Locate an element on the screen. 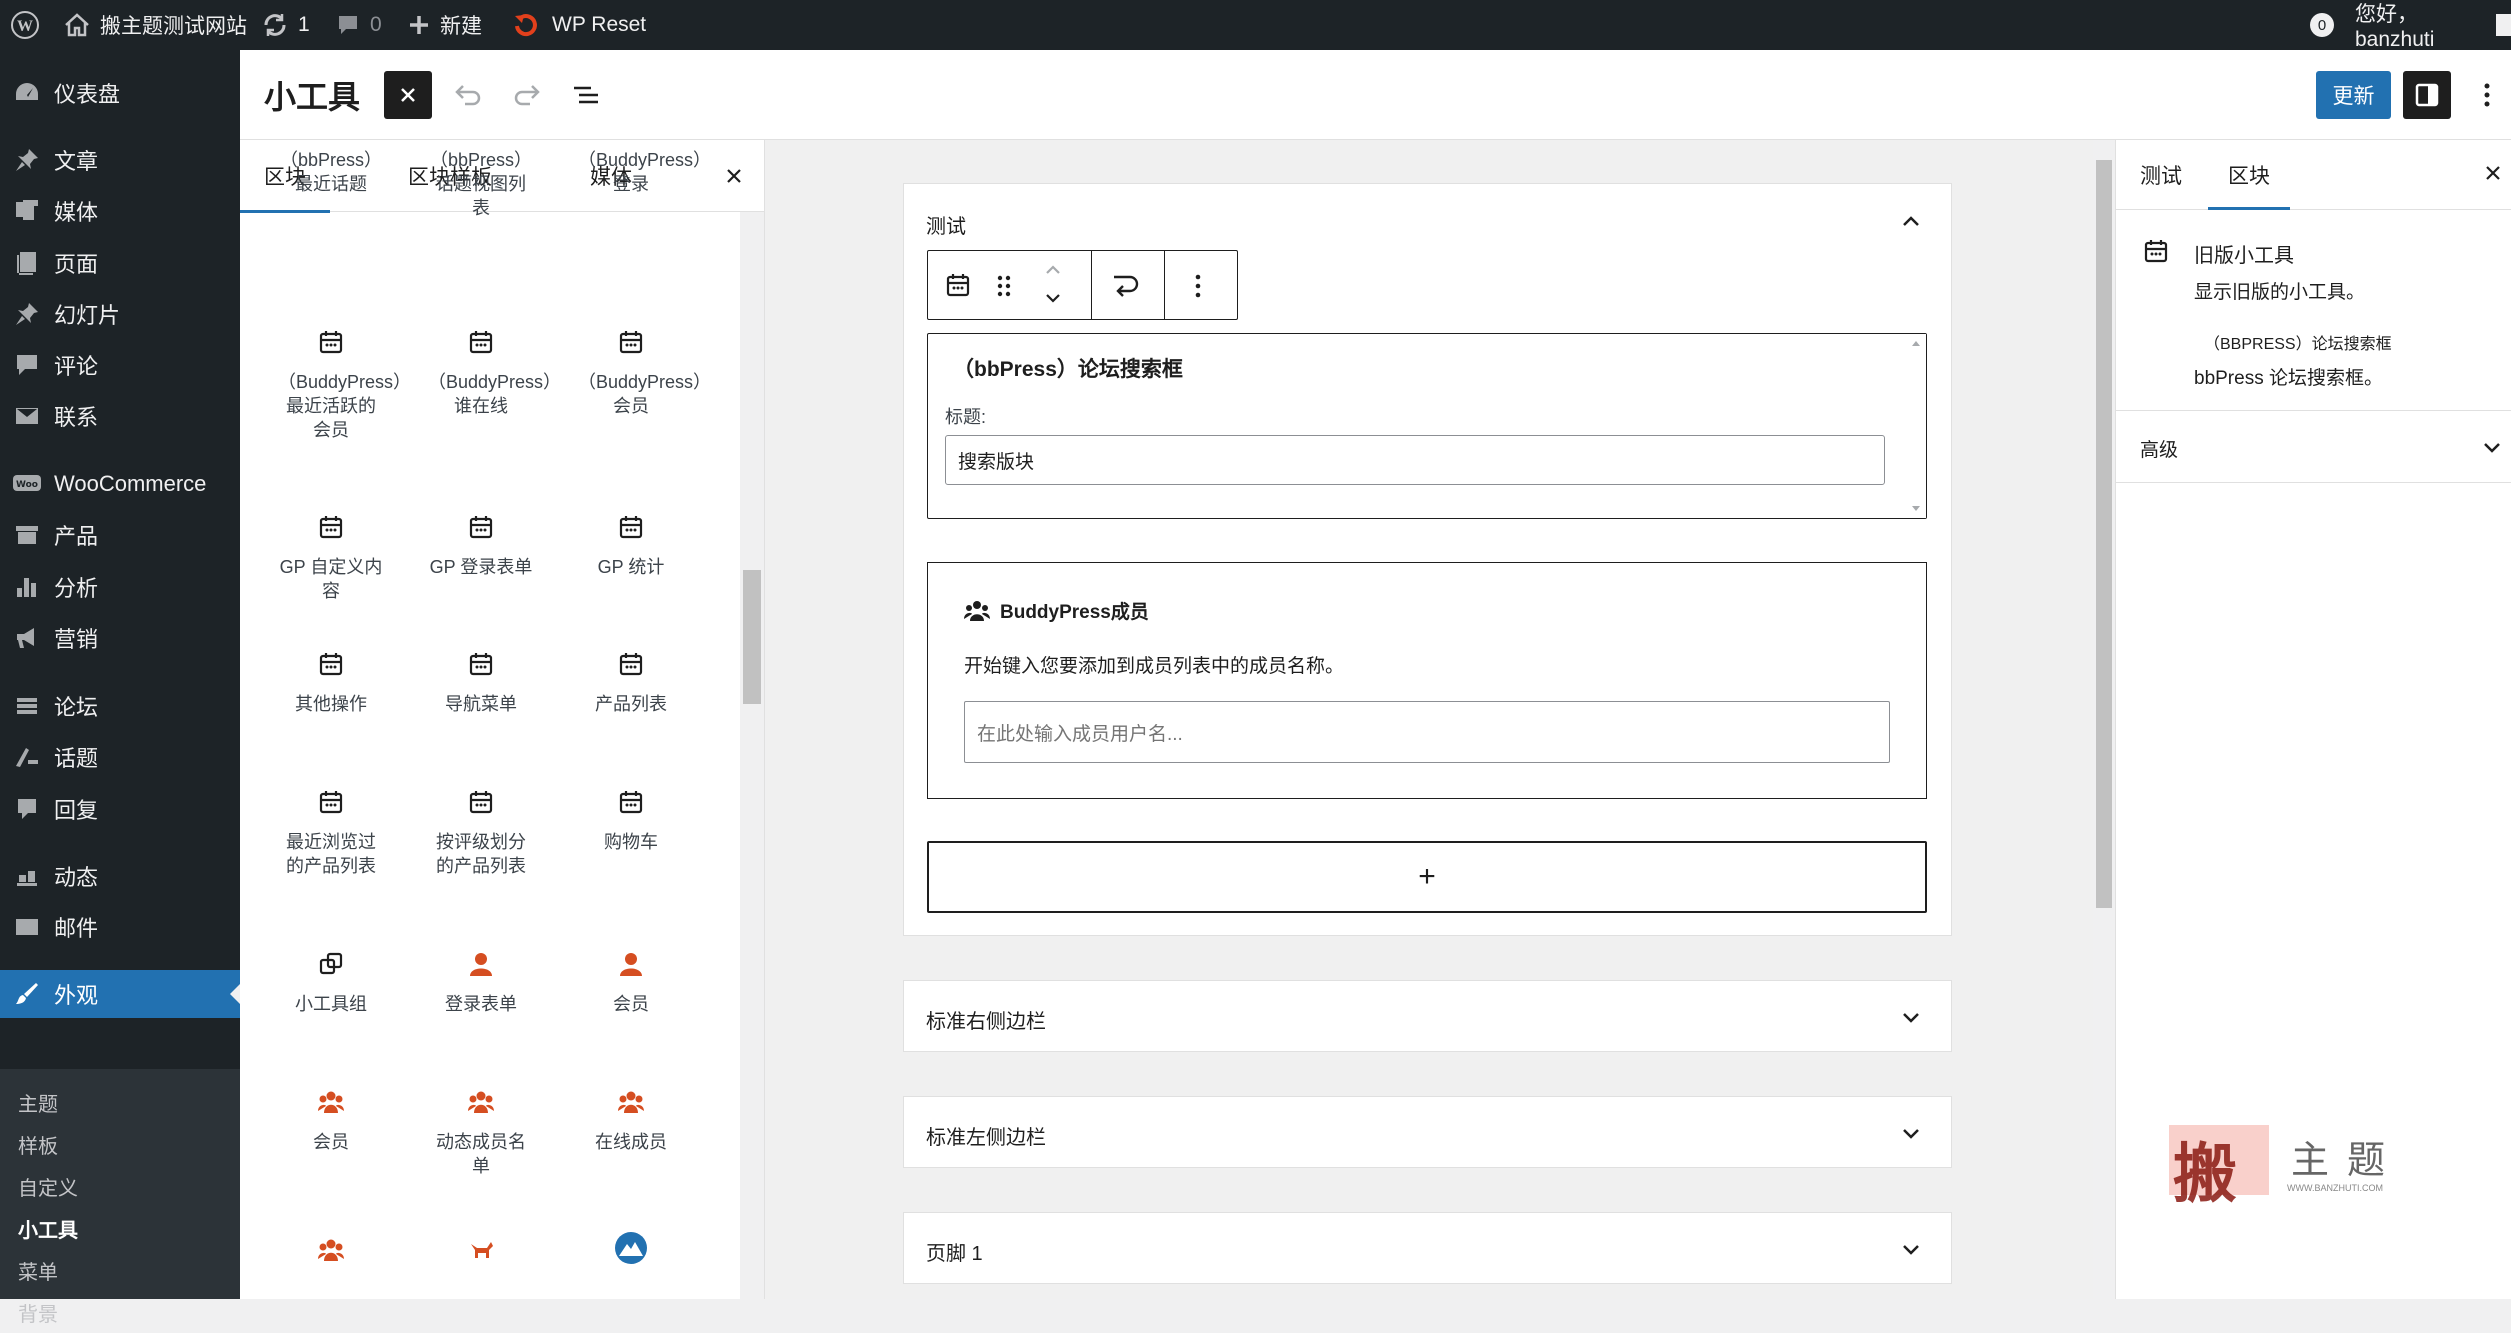 Image resolution: width=2511 pixels, height=1333 pixels. block-card-description: 显示旧版的小工具。 is located at coordinates (2280, 292).